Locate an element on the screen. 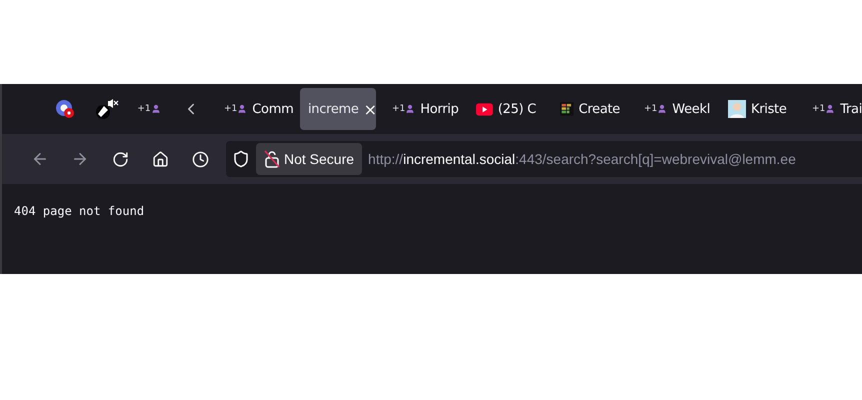 The image size is (862, 400). tab-title: Comm is located at coordinates (273, 109).